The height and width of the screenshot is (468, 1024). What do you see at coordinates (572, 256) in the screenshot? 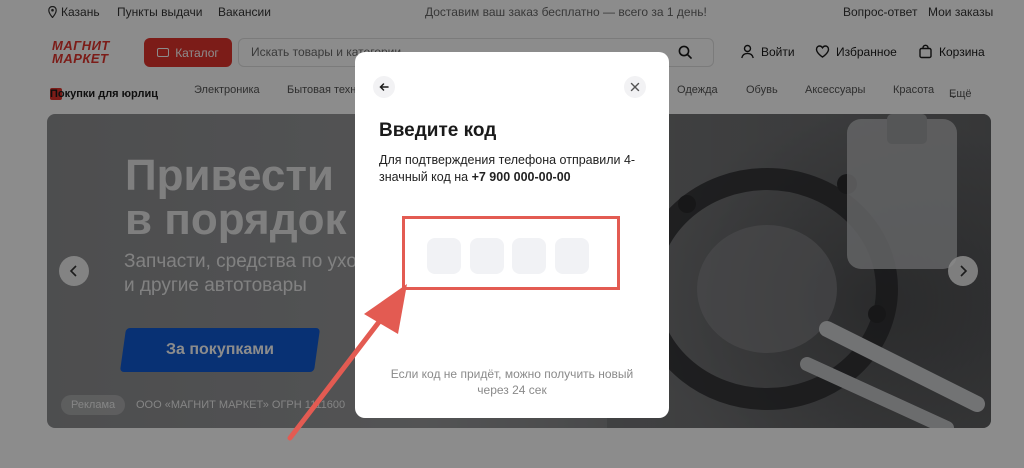
I see `code-digit-4-input` at bounding box center [572, 256].